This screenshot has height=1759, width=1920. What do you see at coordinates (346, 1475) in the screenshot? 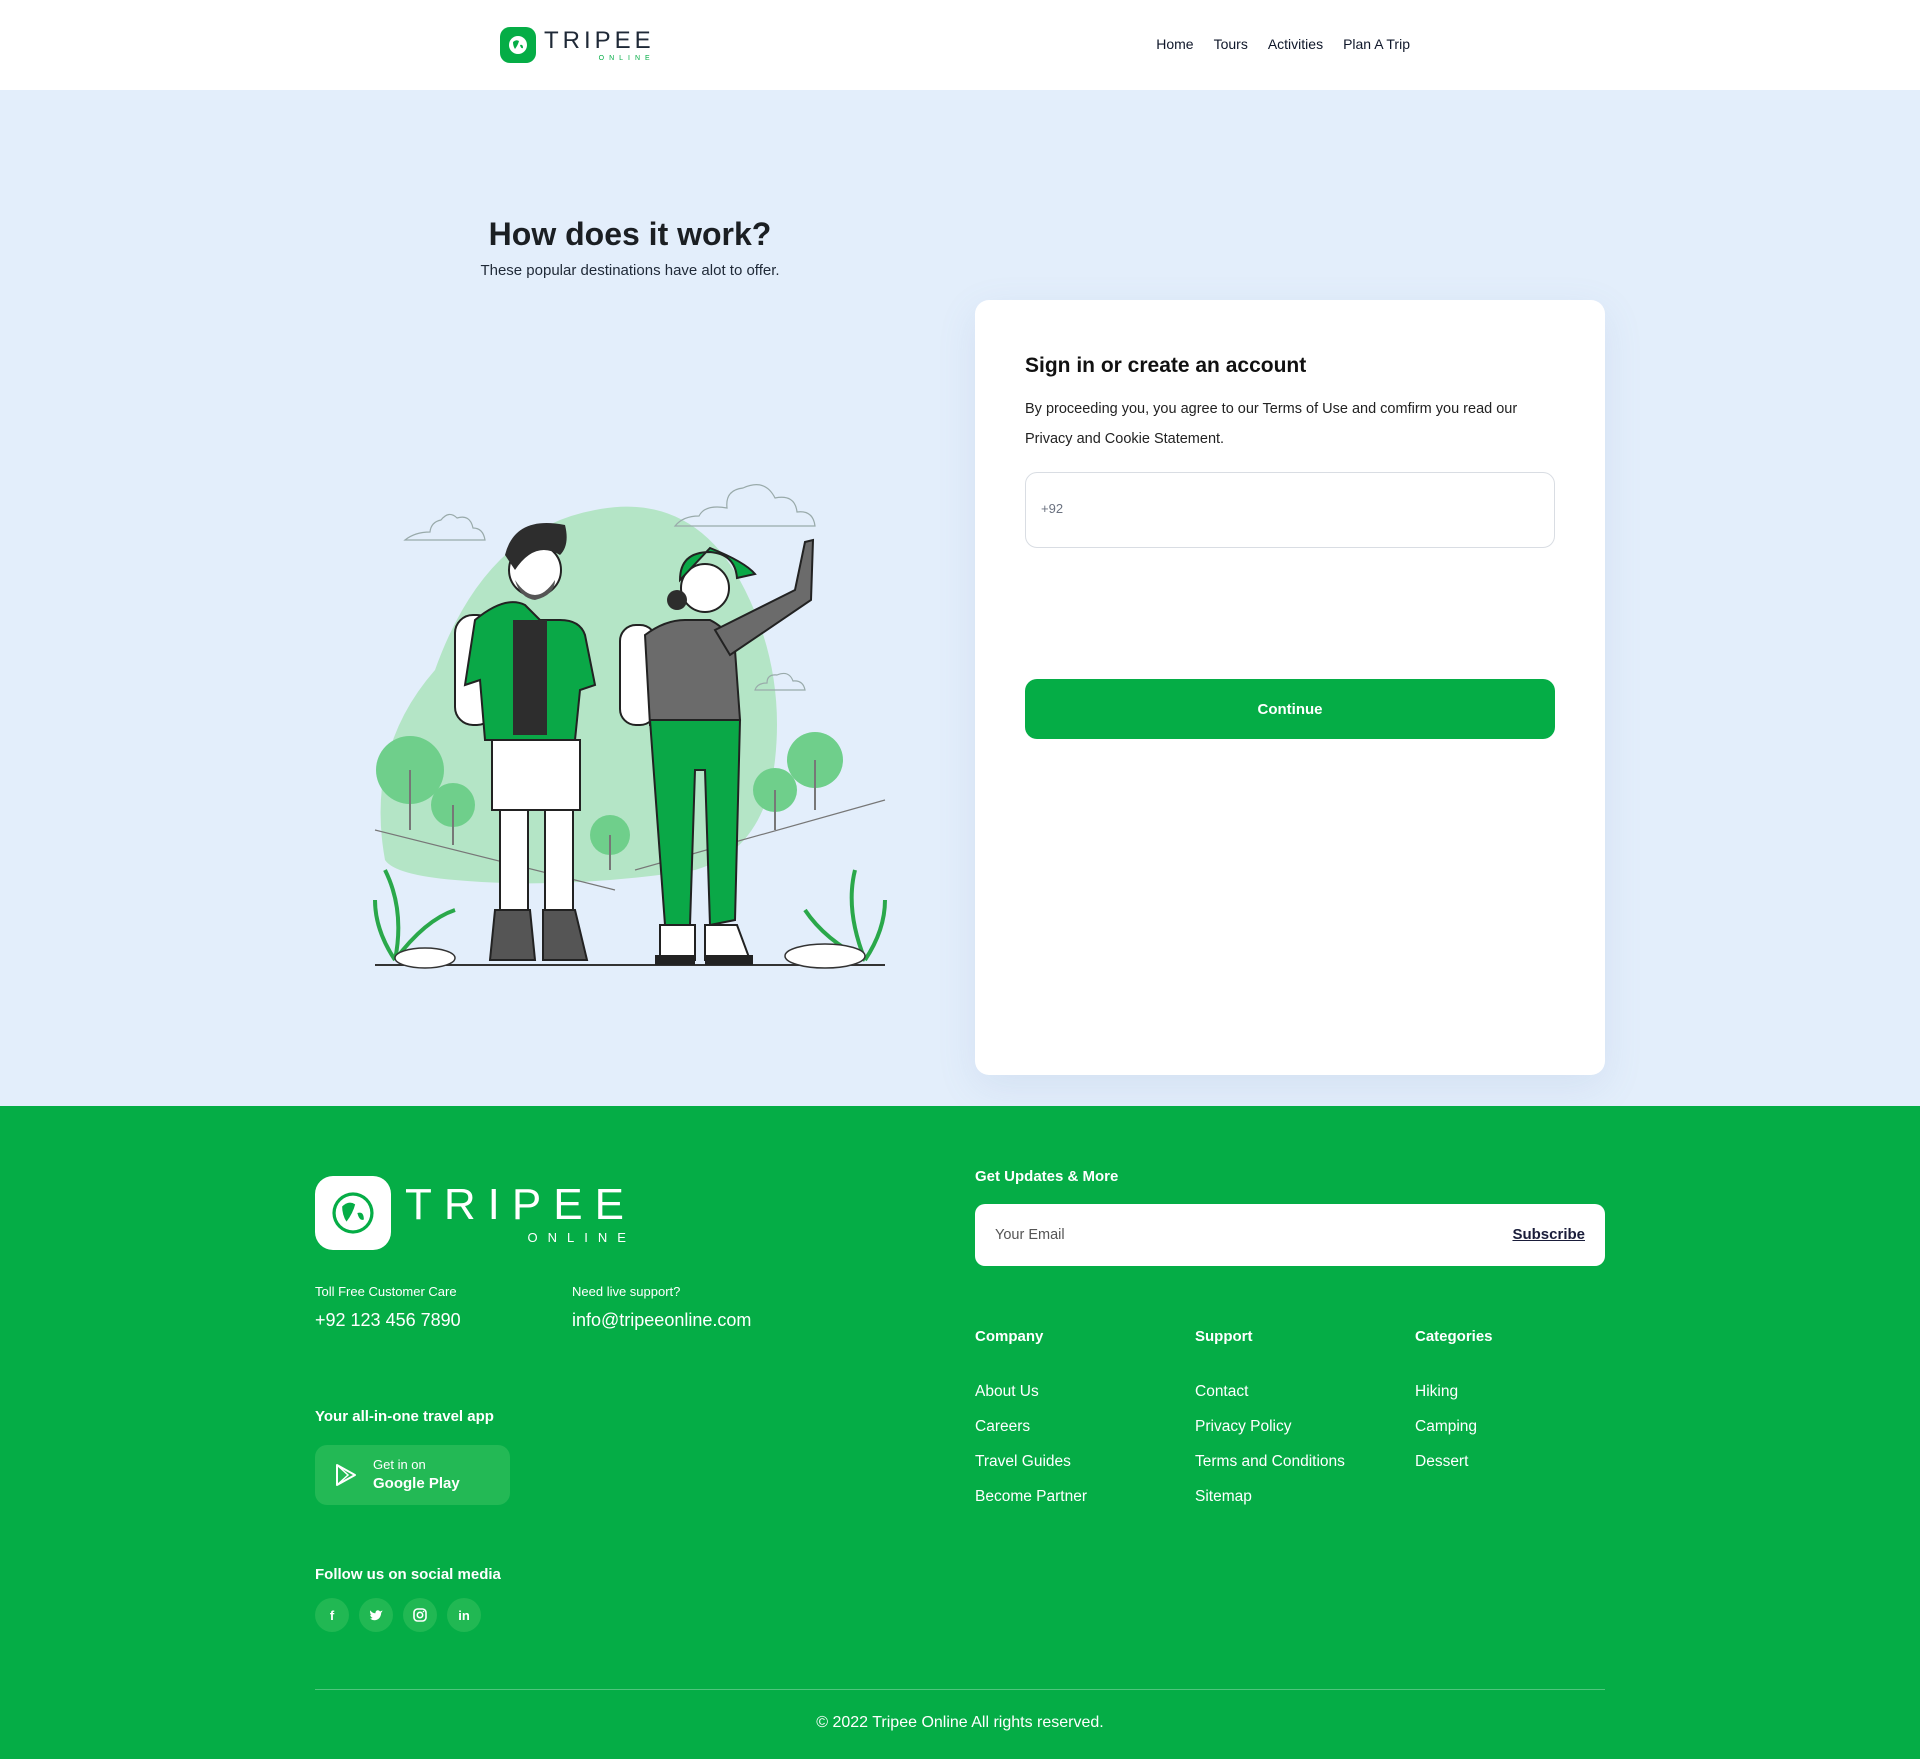
I see `play-store-icon` at bounding box center [346, 1475].